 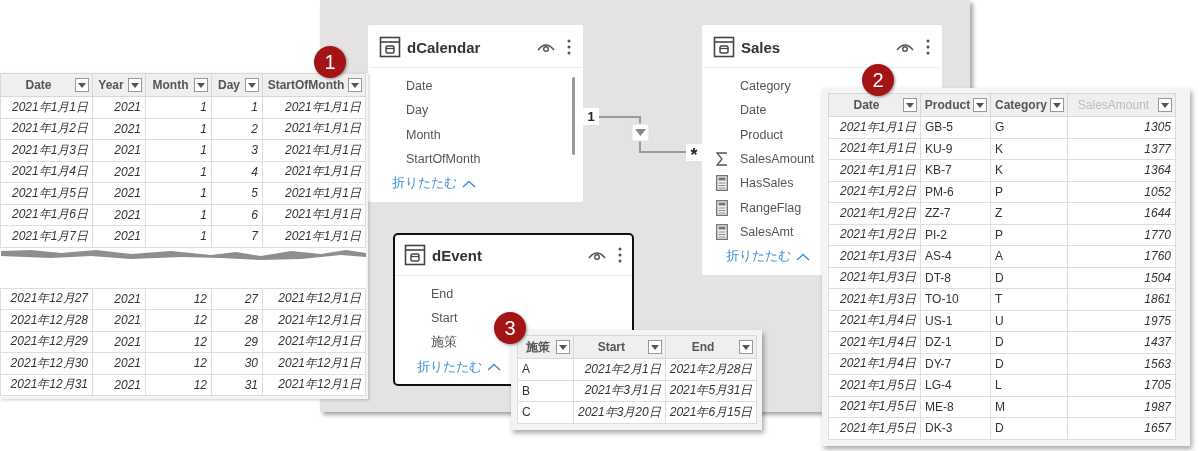 What do you see at coordinates (46, 385) in the screenshot?
I see `table-cell: 2021年12月31` at bounding box center [46, 385].